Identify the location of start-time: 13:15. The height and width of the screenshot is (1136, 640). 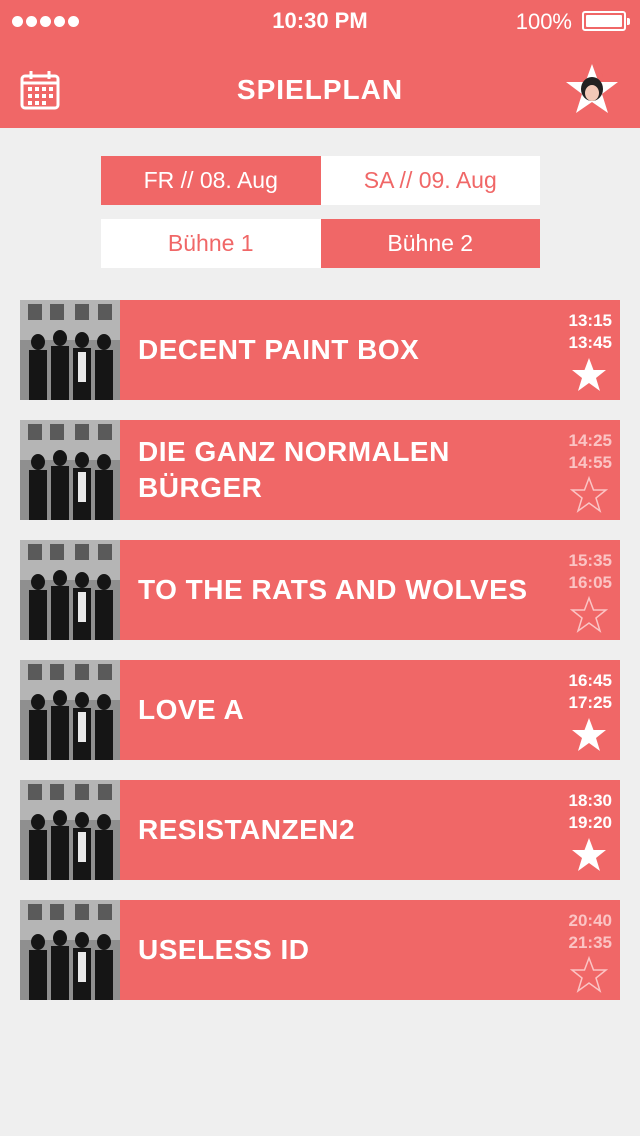
(590, 320).